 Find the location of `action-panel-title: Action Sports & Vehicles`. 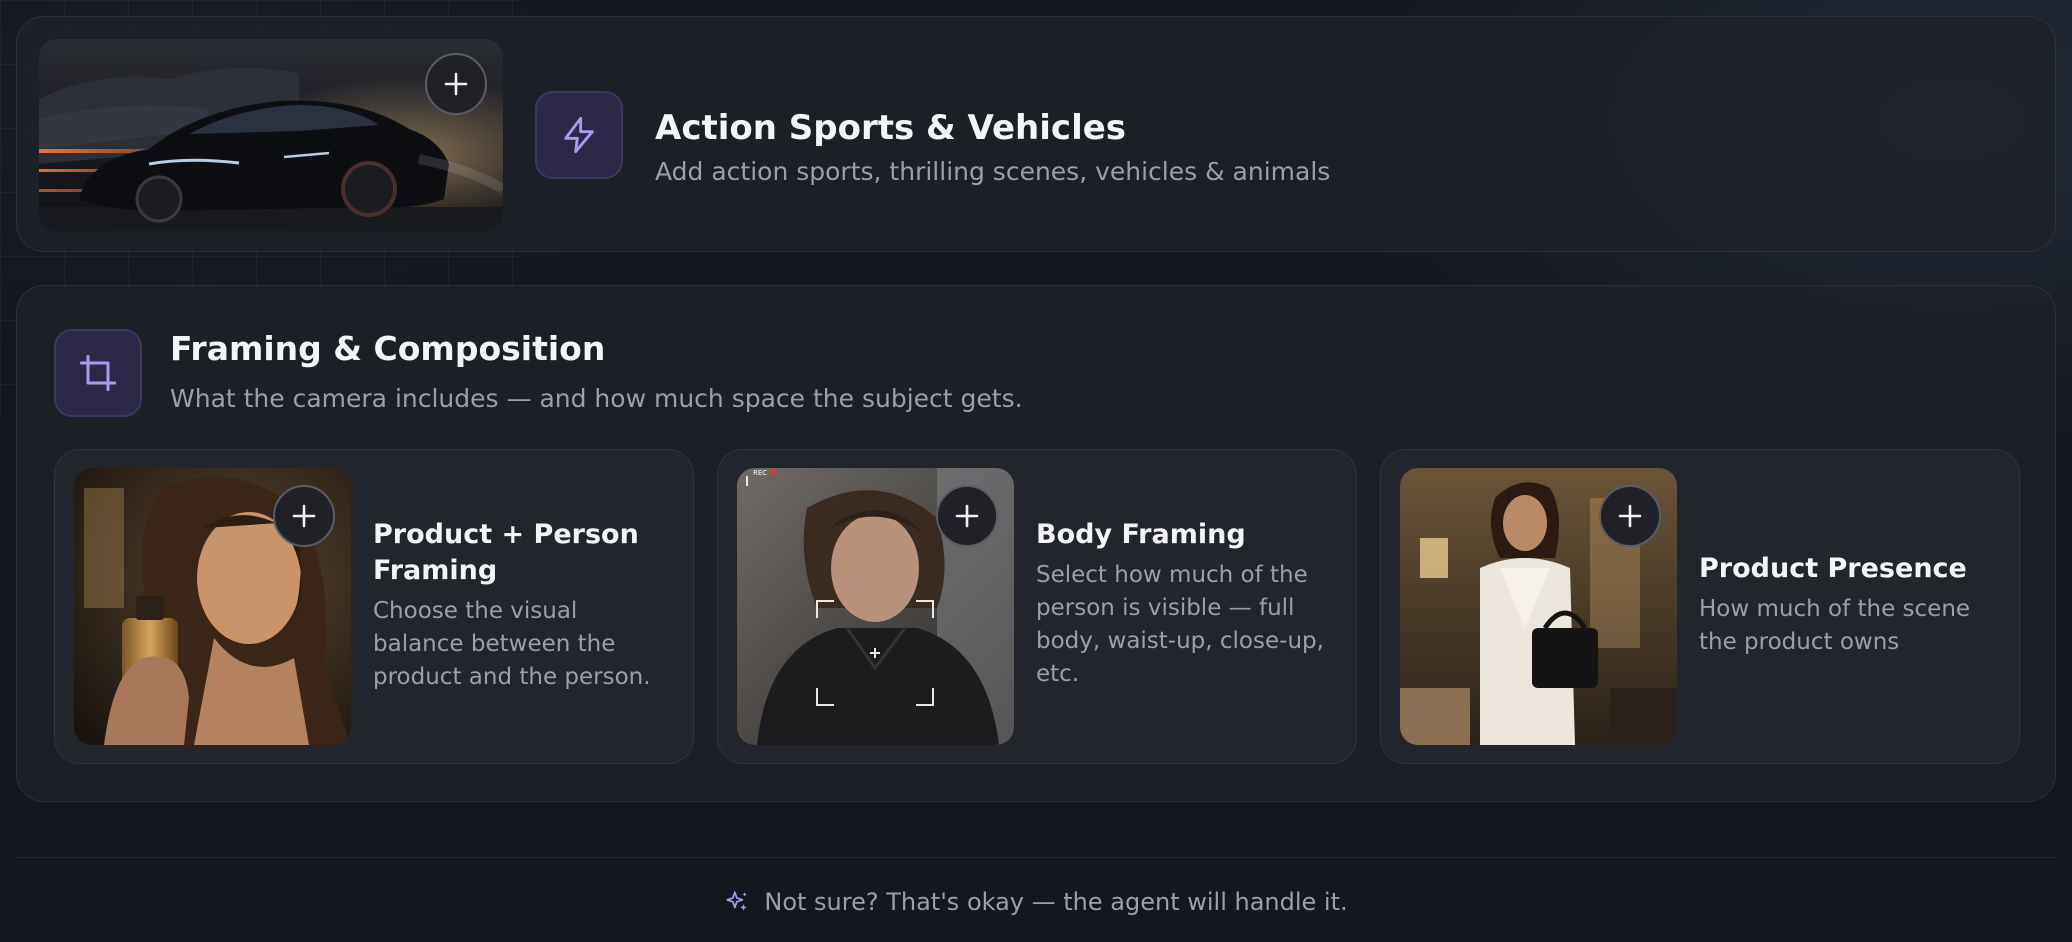

action-panel-title: Action Sports & Vehicles is located at coordinates (891, 128).